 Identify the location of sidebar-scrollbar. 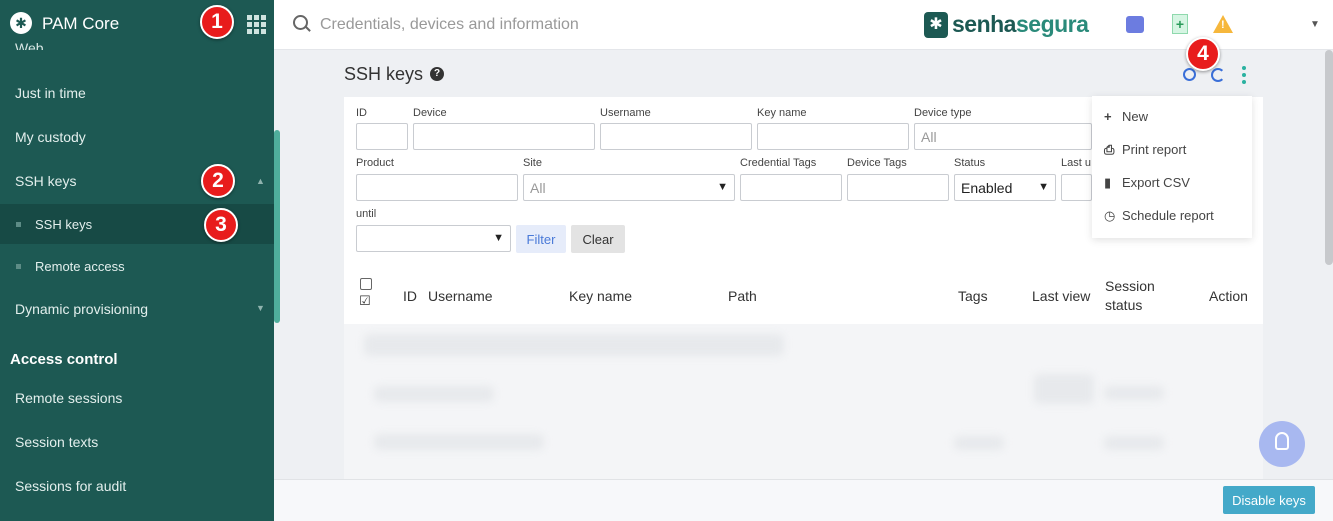
(277, 226).